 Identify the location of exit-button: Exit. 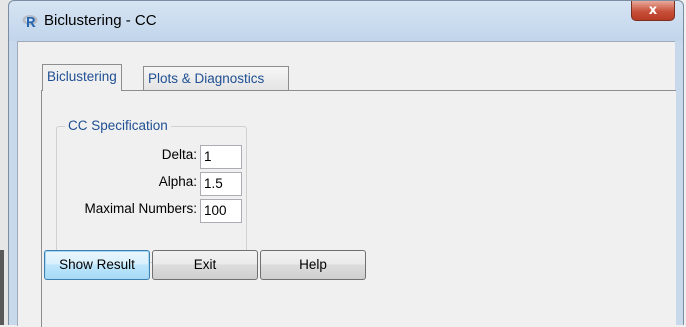
(205, 265).